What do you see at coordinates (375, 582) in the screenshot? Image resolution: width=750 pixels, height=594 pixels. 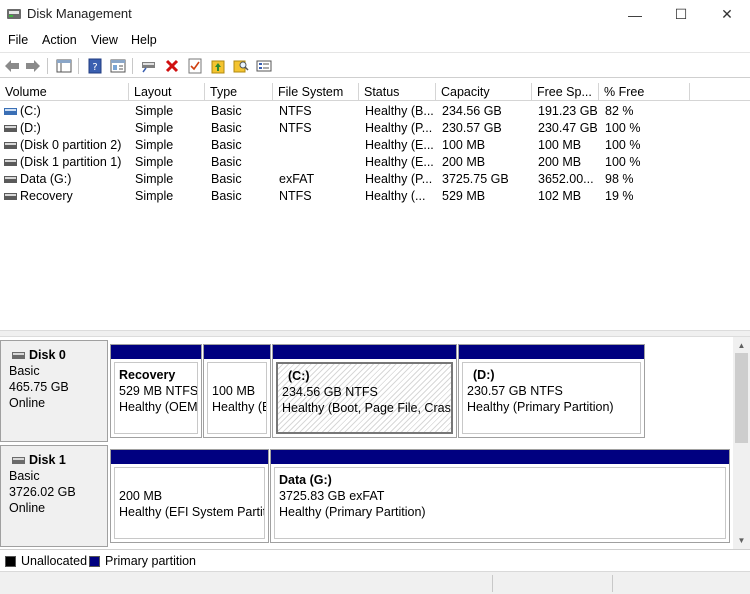 I see `status-bar` at bounding box center [375, 582].